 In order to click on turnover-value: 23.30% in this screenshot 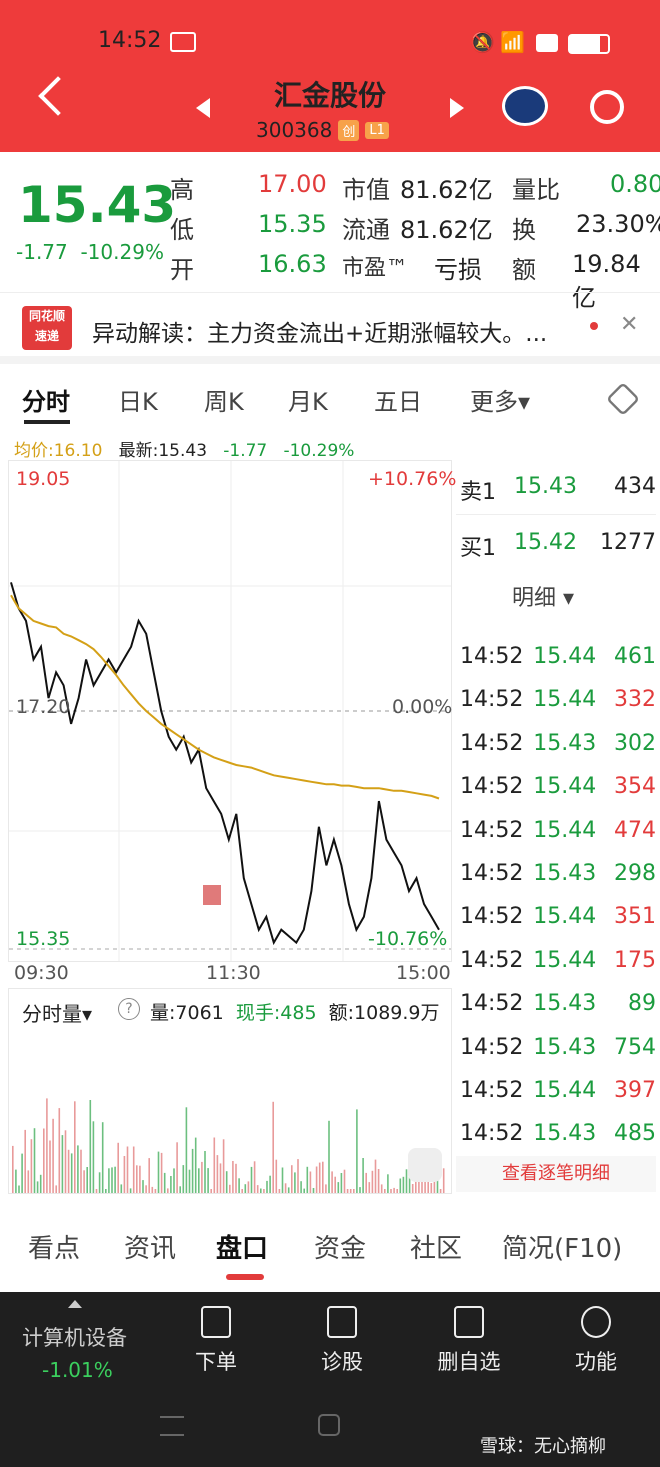, I will do `click(618, 224)`.